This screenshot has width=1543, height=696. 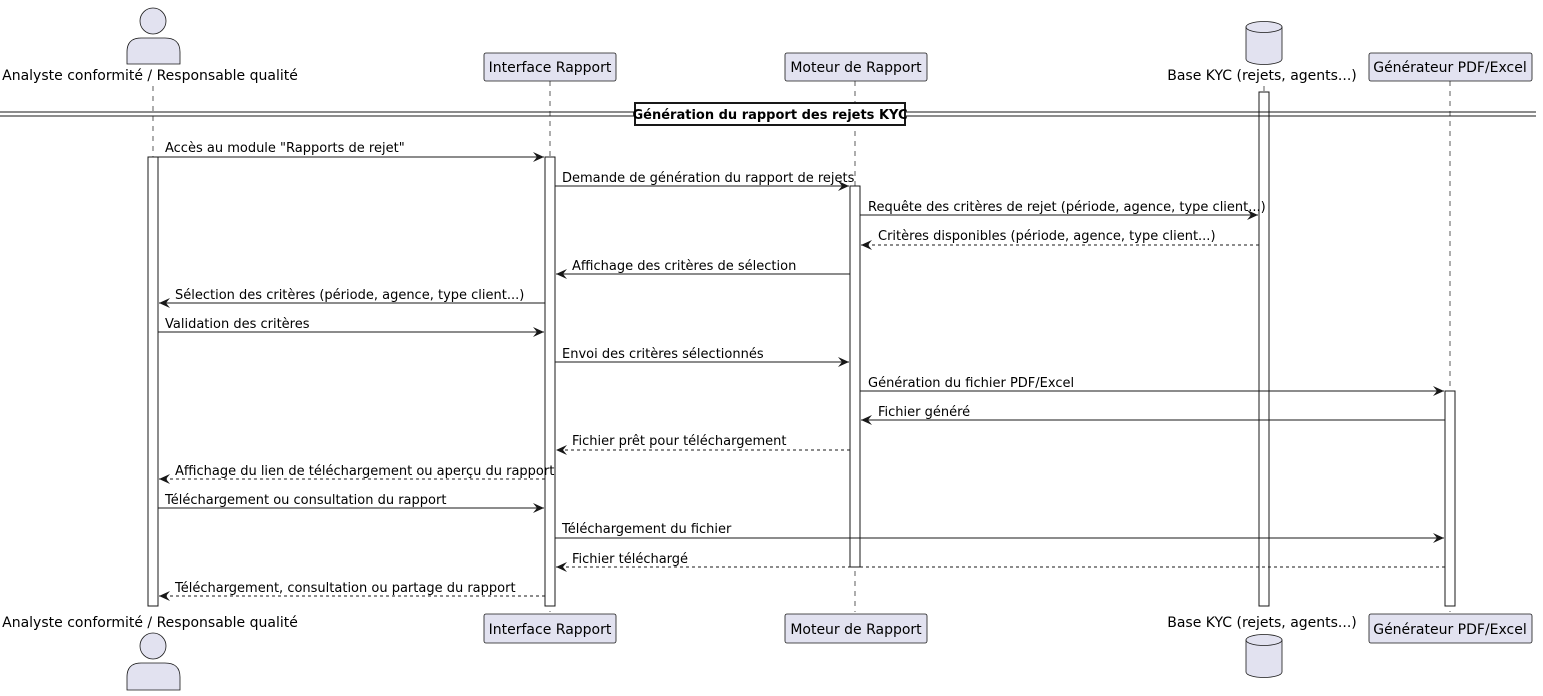 I want to click on message-label: Fichier téléchargé, so click(x=630, y=559).